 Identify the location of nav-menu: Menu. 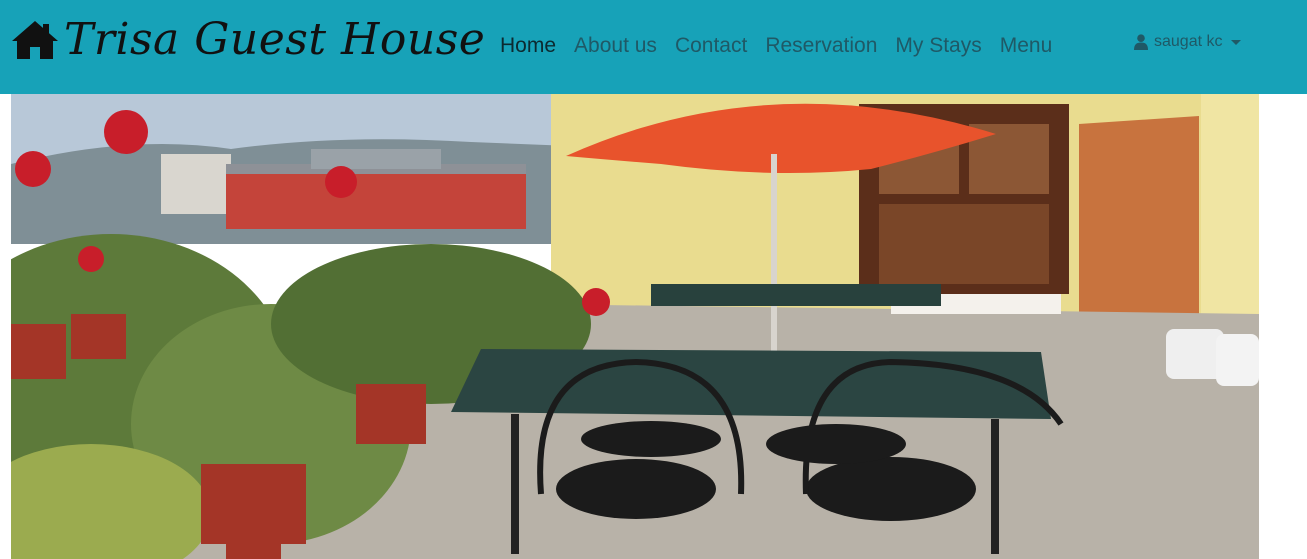
(1026, 46).